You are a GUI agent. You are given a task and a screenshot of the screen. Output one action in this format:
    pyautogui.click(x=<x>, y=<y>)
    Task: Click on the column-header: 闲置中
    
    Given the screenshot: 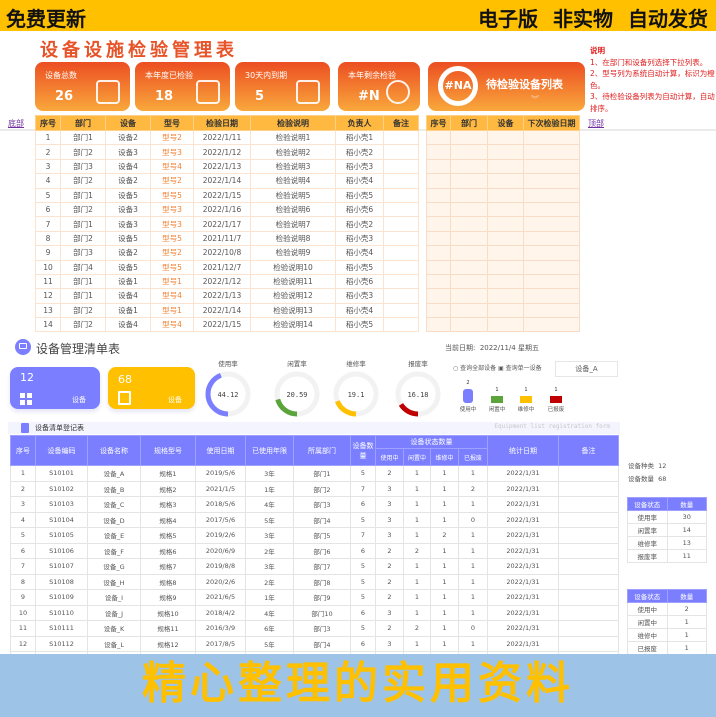 What is the action you would take?
    pyautogui.click(x=417, y=457)
    